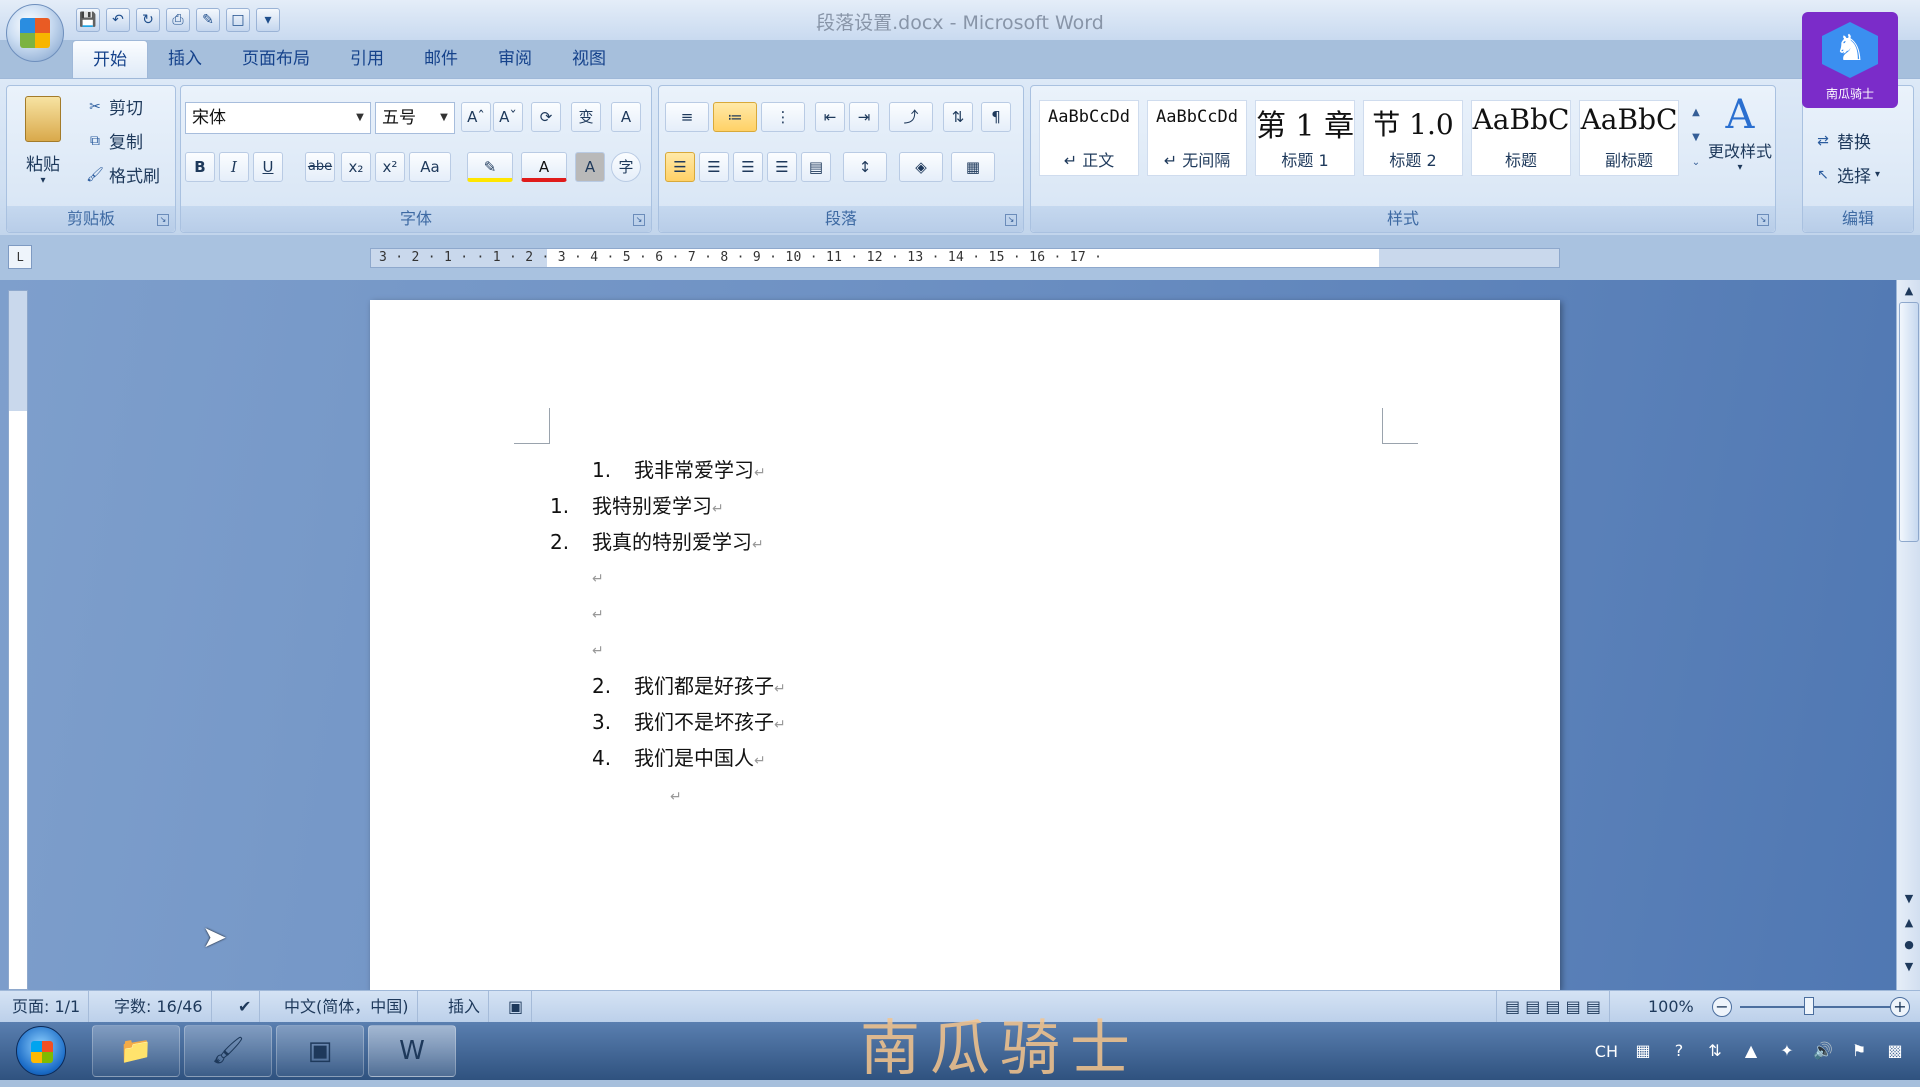  Describe the element at coordinates (20, 257) in the screenshot. I see `tab-selector-icon: L` at that location.